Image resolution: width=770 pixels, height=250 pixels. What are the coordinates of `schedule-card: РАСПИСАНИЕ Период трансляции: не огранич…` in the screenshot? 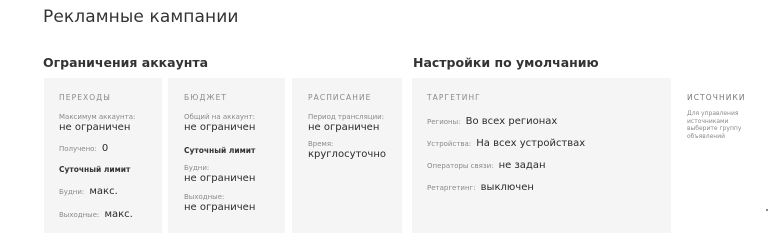 It's located at (347, 155).